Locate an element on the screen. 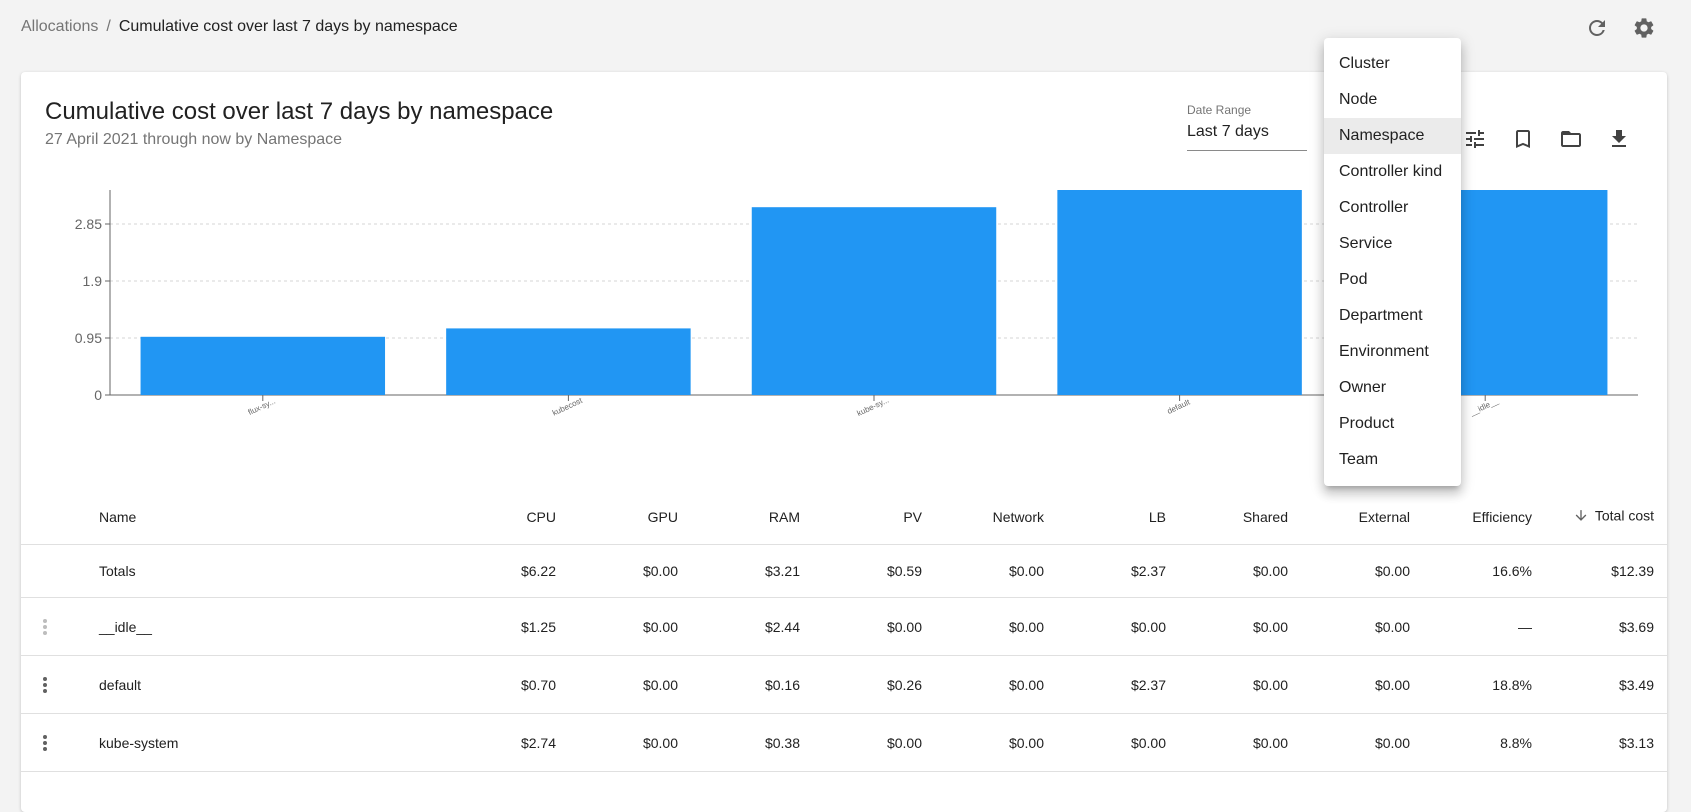 The image size is (1691, 812). totals-cell: $6.22 is located at coordinates (538, 571).